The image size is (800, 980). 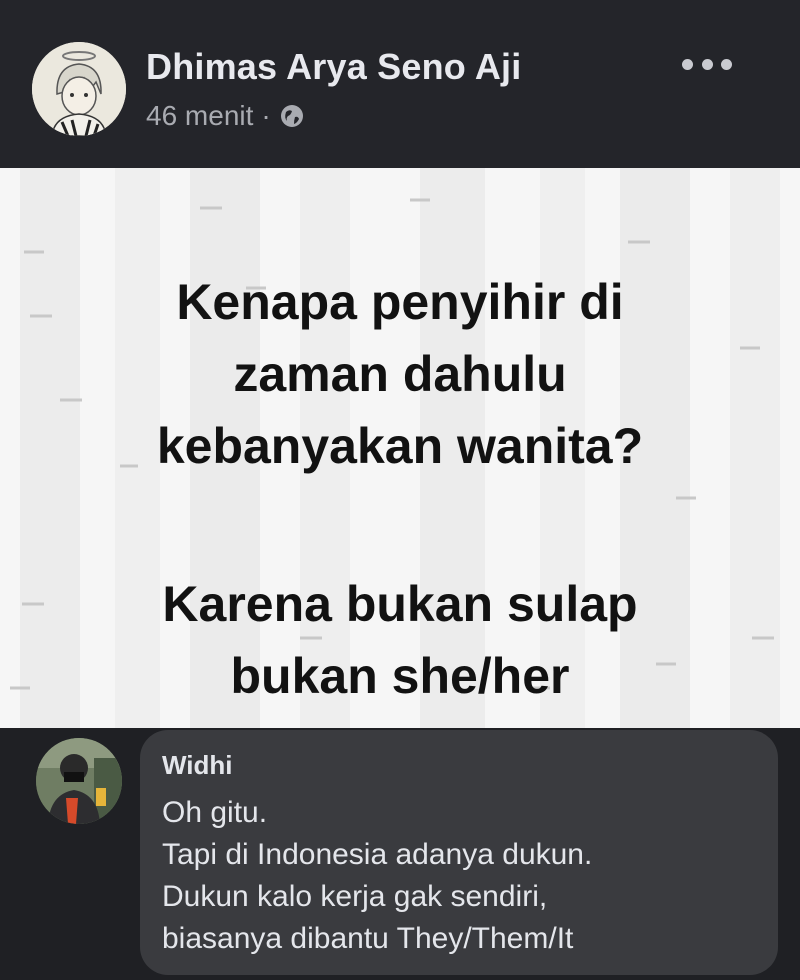 I want to click on image-answer: Karena bukan sulap bukan she/her, so click(x=400, y=640).